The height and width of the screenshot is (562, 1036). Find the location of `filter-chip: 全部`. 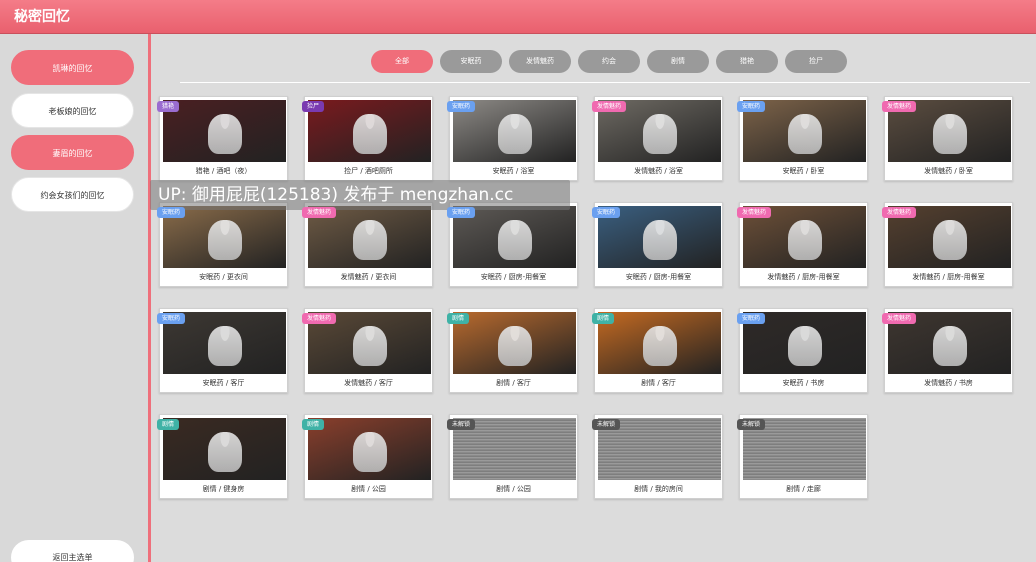

filter-chip: 全部 is located at coordinates (402, 61).